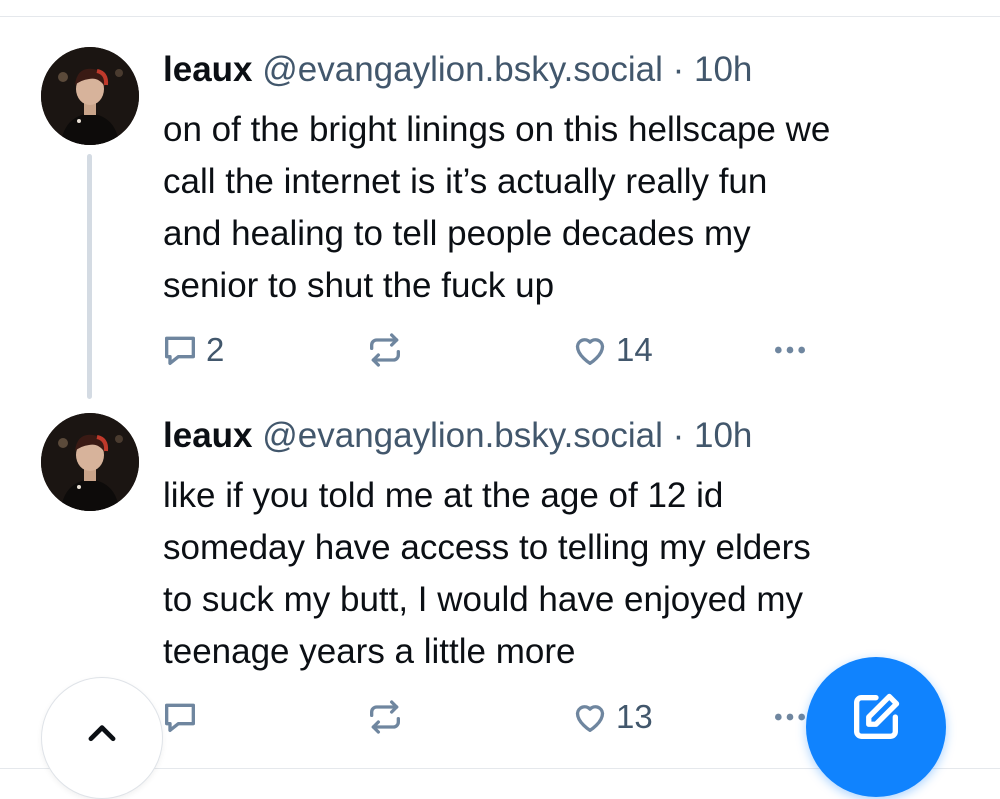  I want to click on chevron-up-icon, so click(102, 733).